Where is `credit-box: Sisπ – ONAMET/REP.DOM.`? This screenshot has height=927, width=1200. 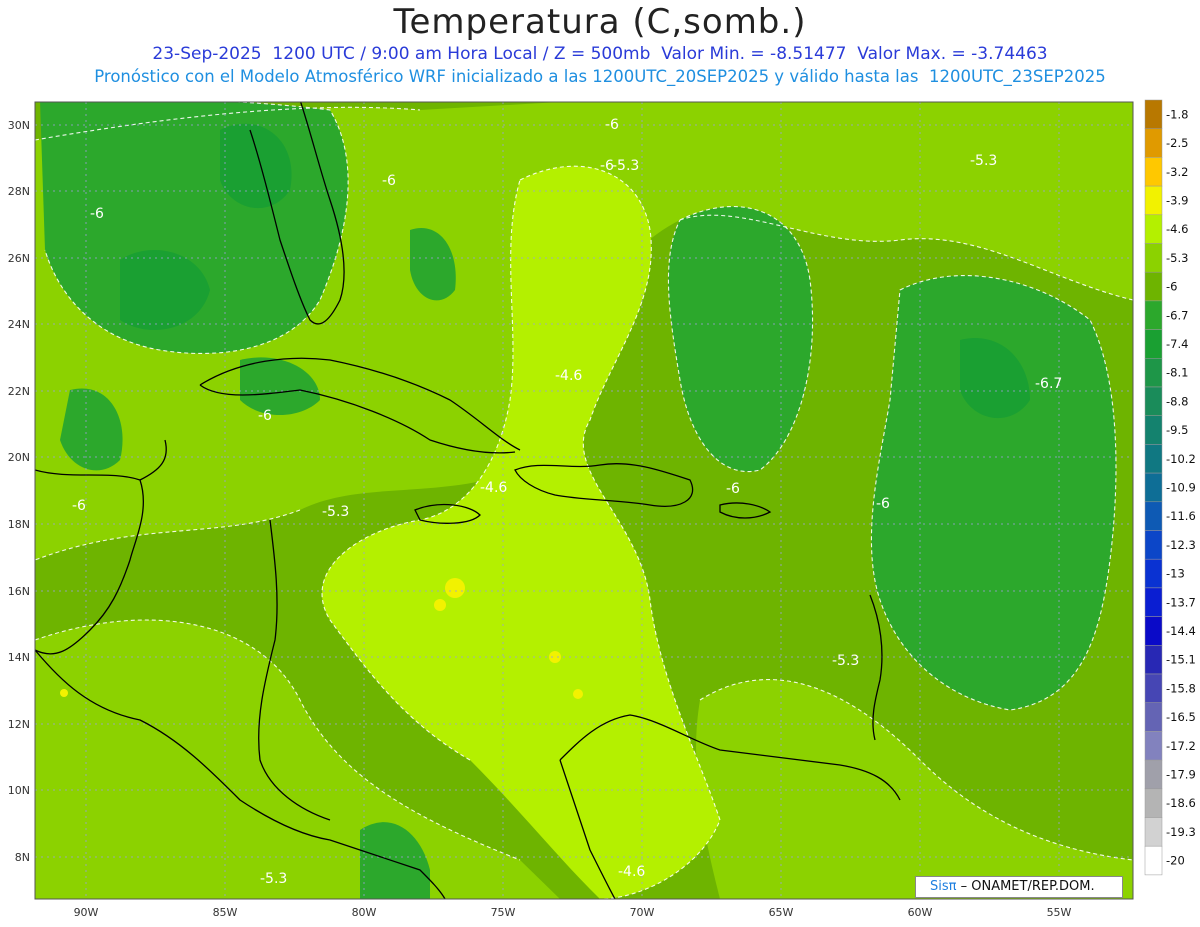 credit-box: Sisπ – ONAMET/REP.DOM. is located at coordinates (1019, 887).